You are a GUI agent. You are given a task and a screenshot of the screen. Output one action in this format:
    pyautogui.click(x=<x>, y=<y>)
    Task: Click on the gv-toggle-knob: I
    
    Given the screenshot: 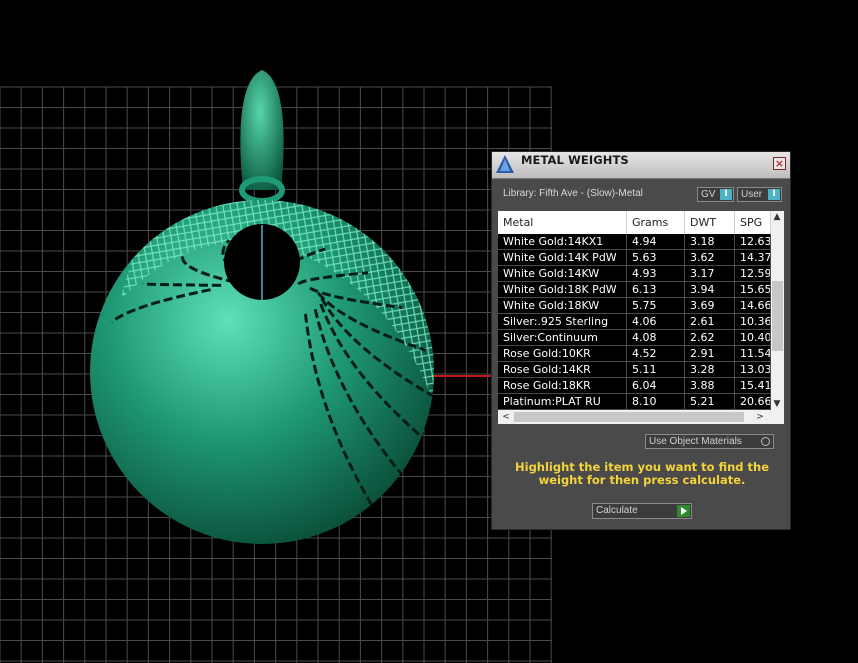 What is the action you would take?
    pyautogui.click(x=726, y=194)
    